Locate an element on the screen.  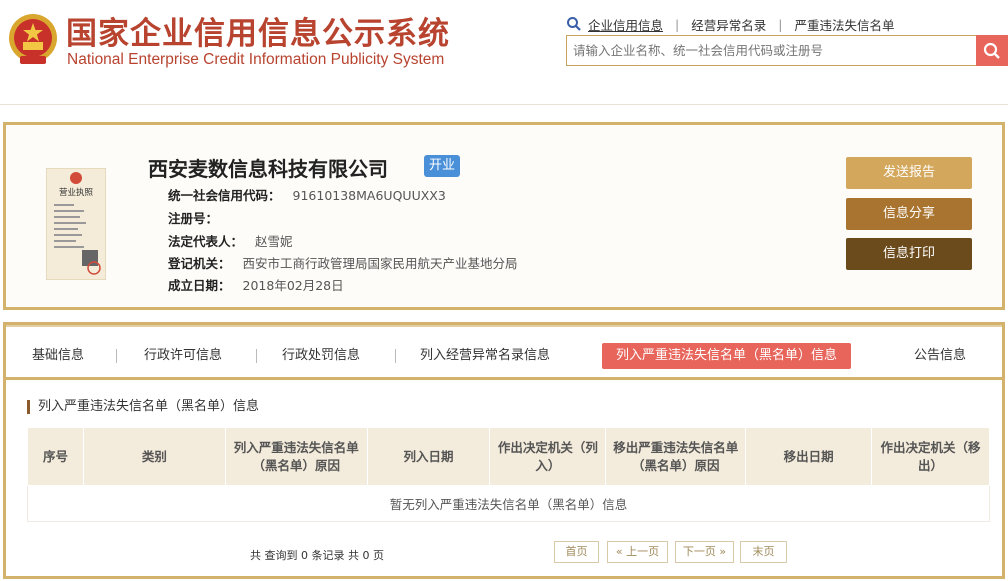
divider is located at coordinates (504, 326).